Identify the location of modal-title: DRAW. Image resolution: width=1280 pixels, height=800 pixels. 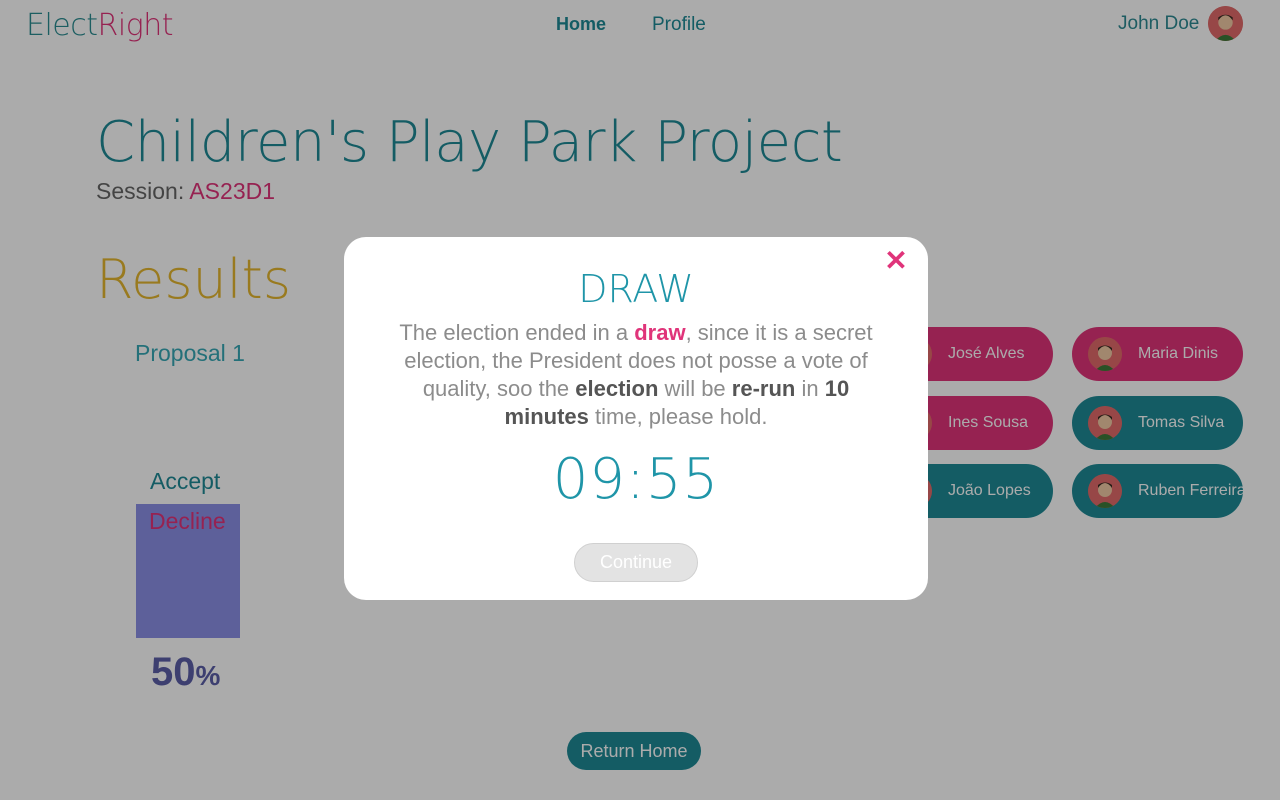
(636, 289).